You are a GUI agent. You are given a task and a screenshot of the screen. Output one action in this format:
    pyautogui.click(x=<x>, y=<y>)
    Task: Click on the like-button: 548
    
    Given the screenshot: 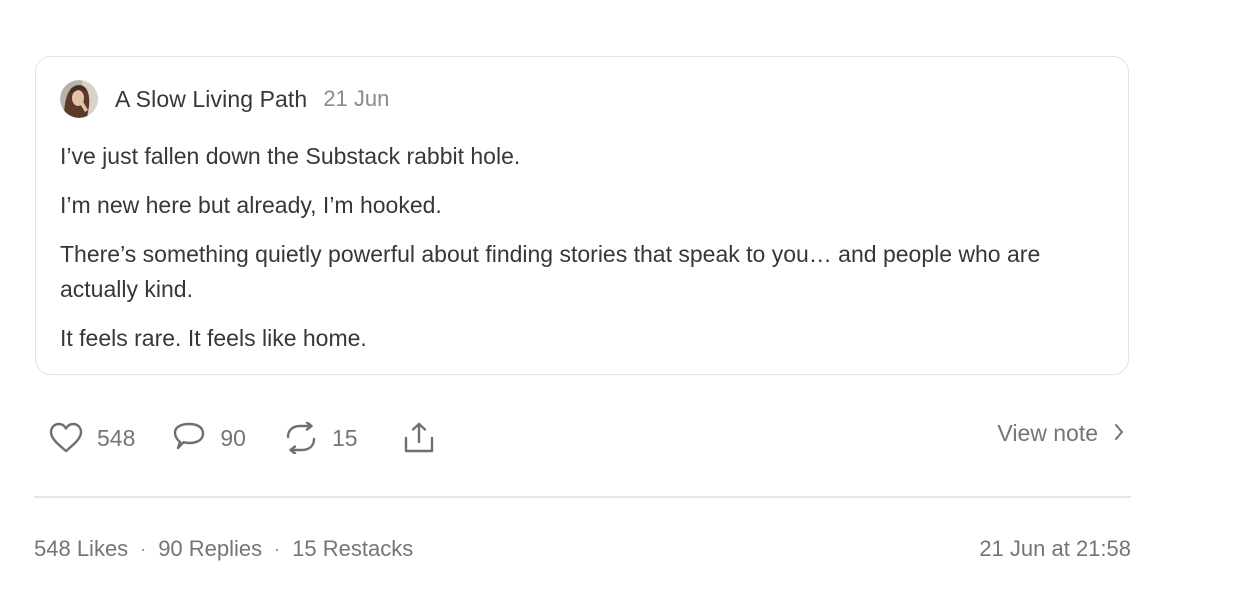 What is the action you would take?
    pyautogui.click(x=92, y=438)
    